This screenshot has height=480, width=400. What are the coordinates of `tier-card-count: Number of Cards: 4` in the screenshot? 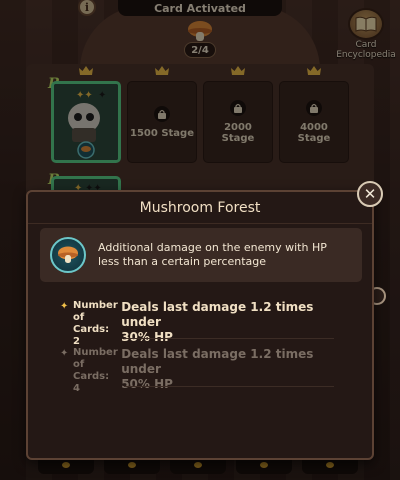 It's located at (95, 370).